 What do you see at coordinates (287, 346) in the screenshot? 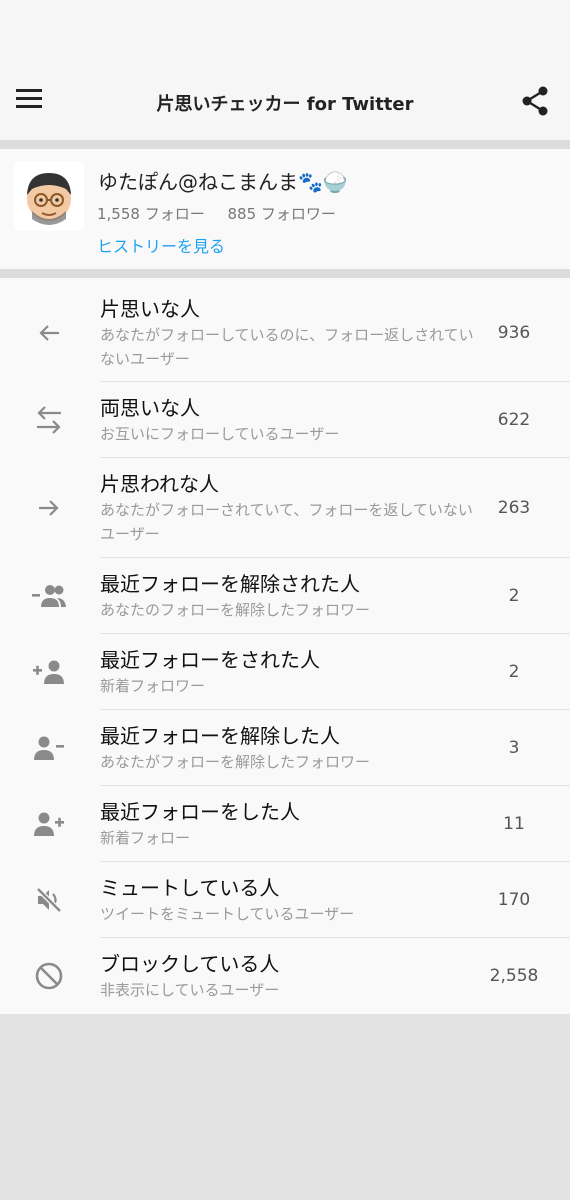
I see `list-item-description: あなたがフォローしているのに、フォロー返しされていないユーザー` at bounding box center [287, 346].